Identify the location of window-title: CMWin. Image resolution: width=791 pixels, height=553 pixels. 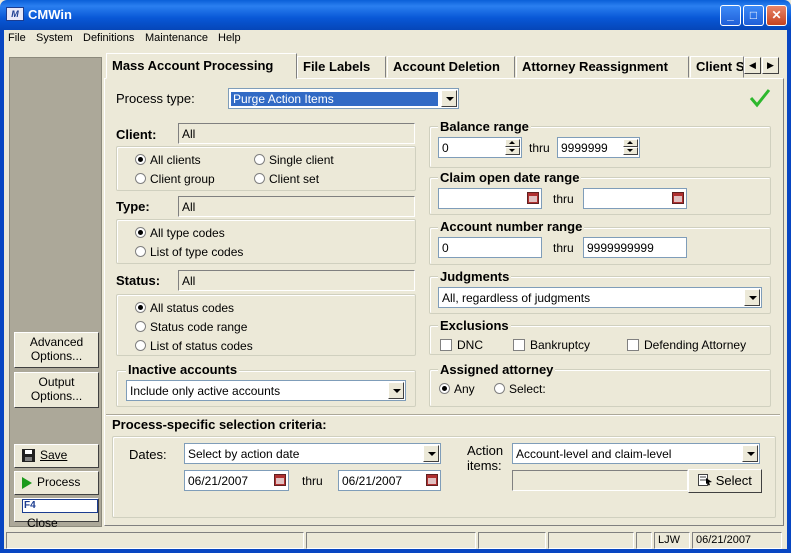
(50, 14).